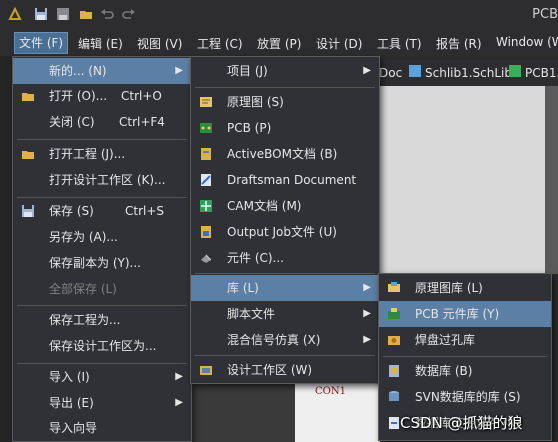 Image resolution: width=558 pixels, height=442 pixels. Describe the element at coordinates (465, 288) in the screenshot. I see `lib-item-schlib: 原理图库 (L)` at that location.